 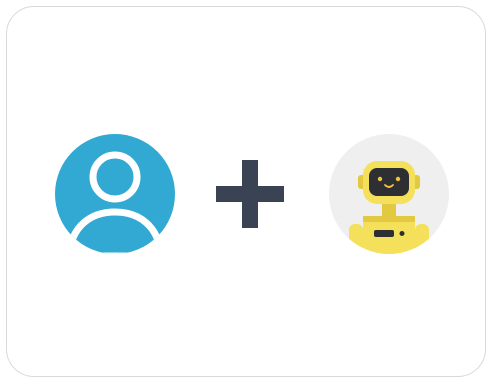 What do you see at coordinates (115, 194) in the screenshot?
I see `user-icon` at bounding box center [115, 194].